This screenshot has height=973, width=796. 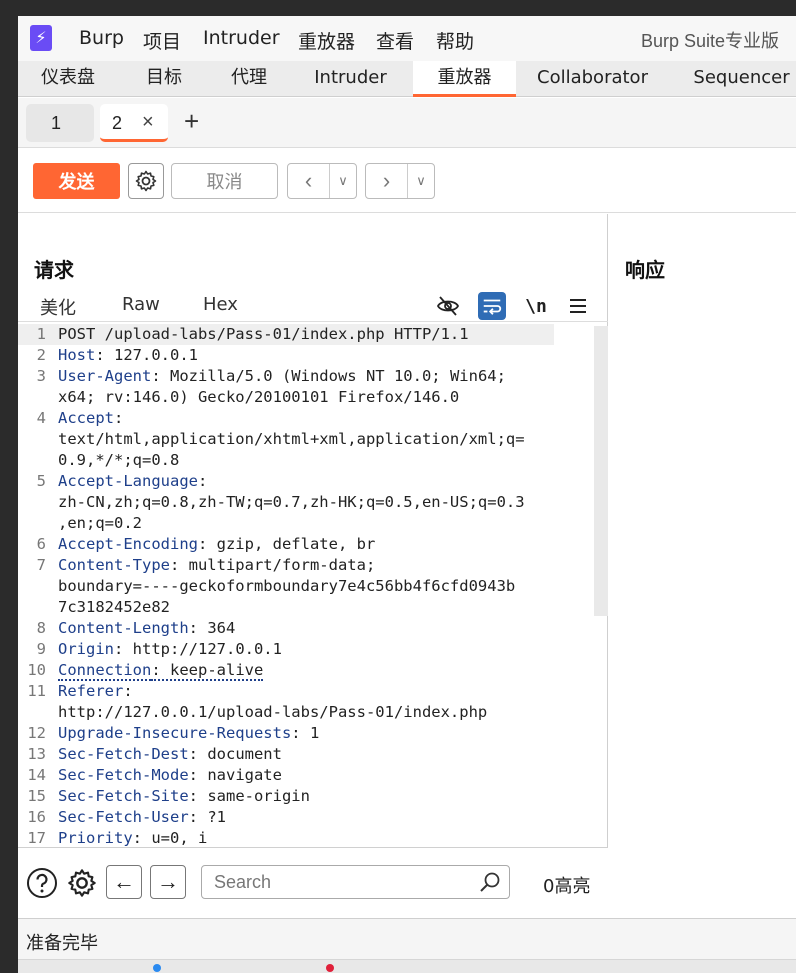 What do you see at coordinates (36, 754) in the screenshot?
I see `line-number: 13` at bounding box center [36, 754].